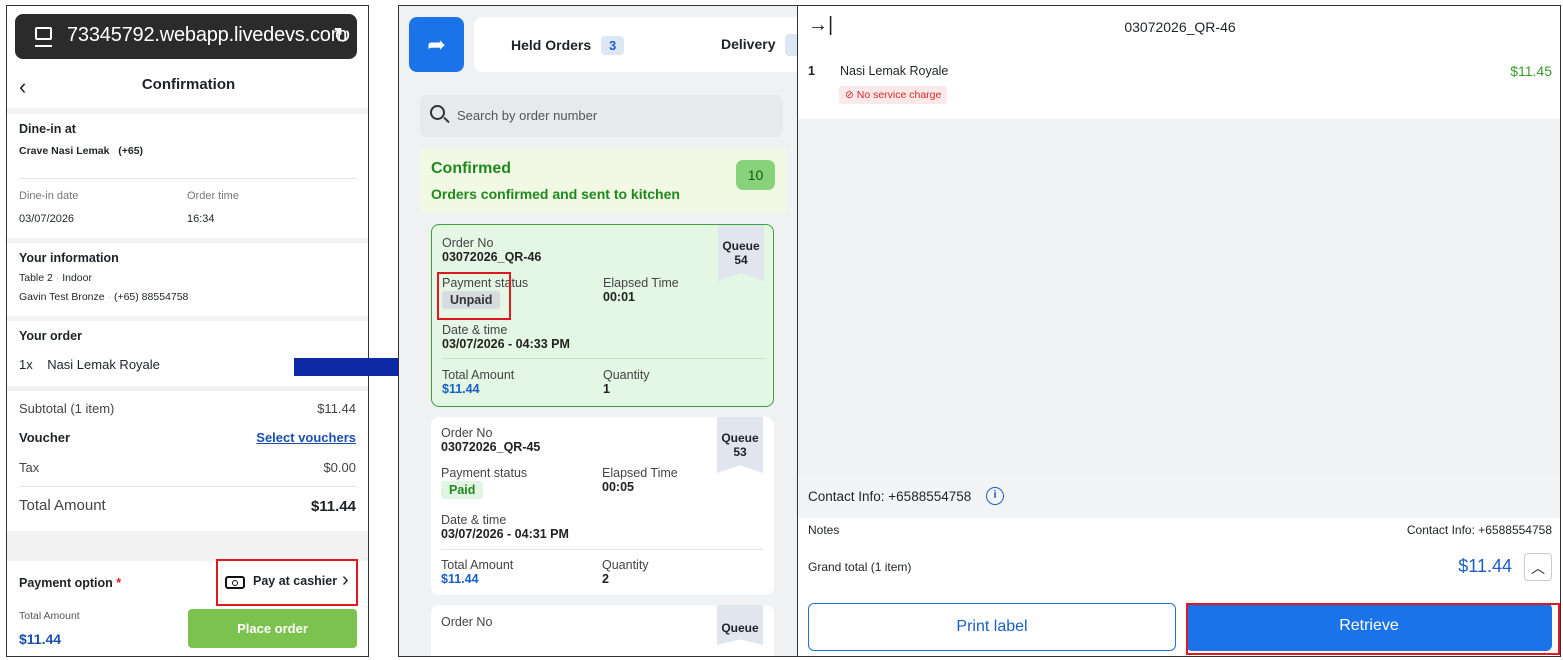 The width and height of the screenshot is (1563, 660). What do you see at coordinates (613, 45) in the screenshot?
I see `held-orders-count: 3` at bounding box center [613, 45].